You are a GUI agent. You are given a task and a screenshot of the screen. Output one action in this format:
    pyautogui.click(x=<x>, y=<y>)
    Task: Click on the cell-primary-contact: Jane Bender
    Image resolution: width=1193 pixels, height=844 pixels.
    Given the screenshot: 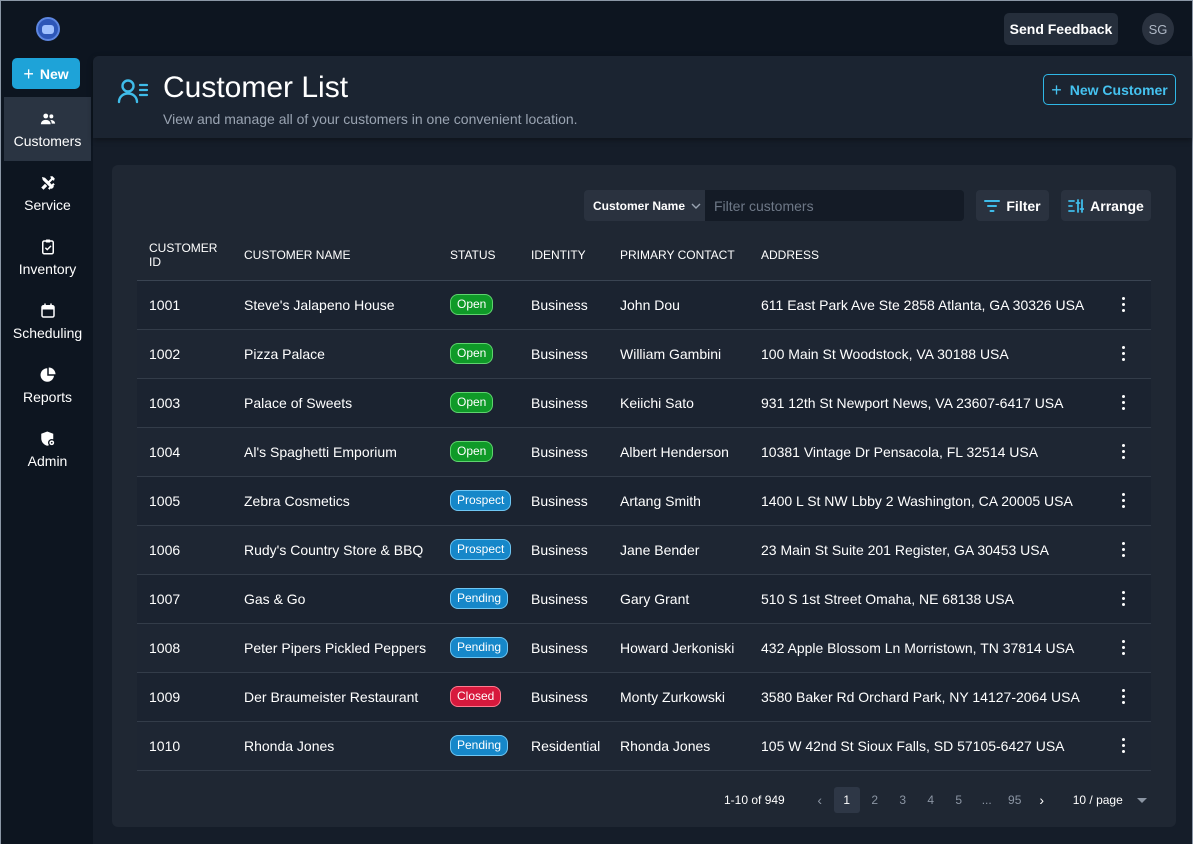 What is the action you would take?
    pyautogui.click(x=678, y=550)
    